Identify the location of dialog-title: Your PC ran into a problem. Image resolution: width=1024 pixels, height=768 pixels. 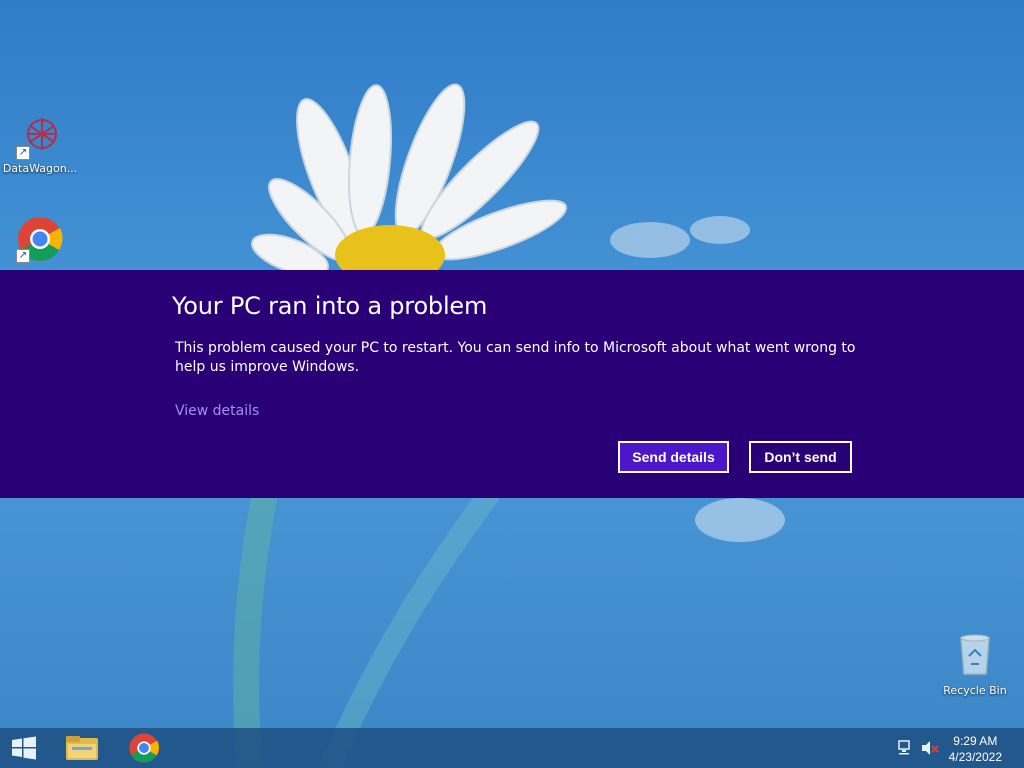
(330, 306).